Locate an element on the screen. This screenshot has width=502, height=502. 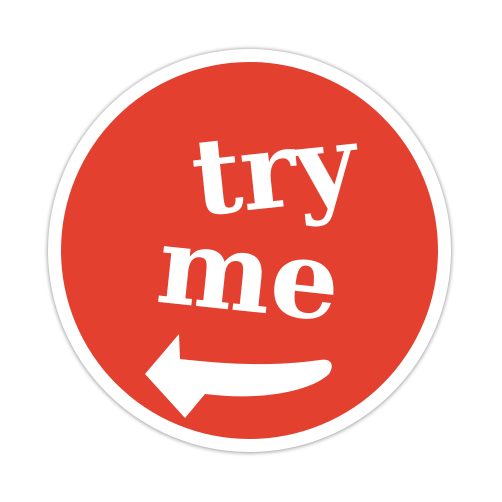
arrow-left-icon is located at coordinates (238, 376).